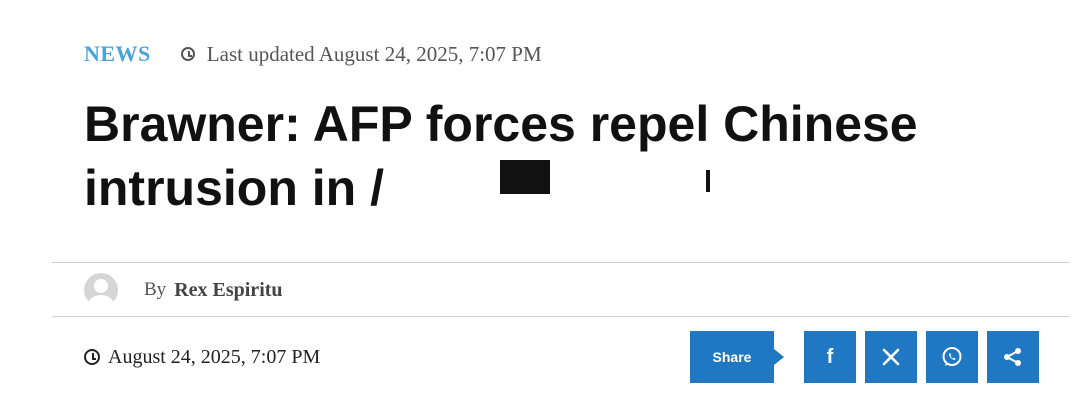  What do you see at coordinates (737, 357) in the screenshot?
I see `share-label: Share` at bounding box center [737, 357].